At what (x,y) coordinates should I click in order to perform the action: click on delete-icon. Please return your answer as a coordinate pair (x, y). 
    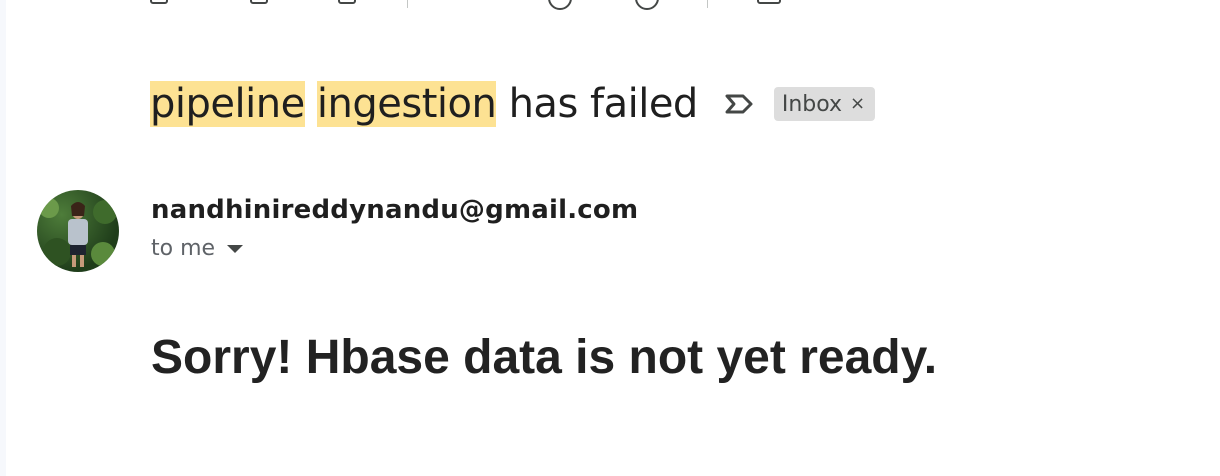
    Looking at the image, I should click on (347, 2).